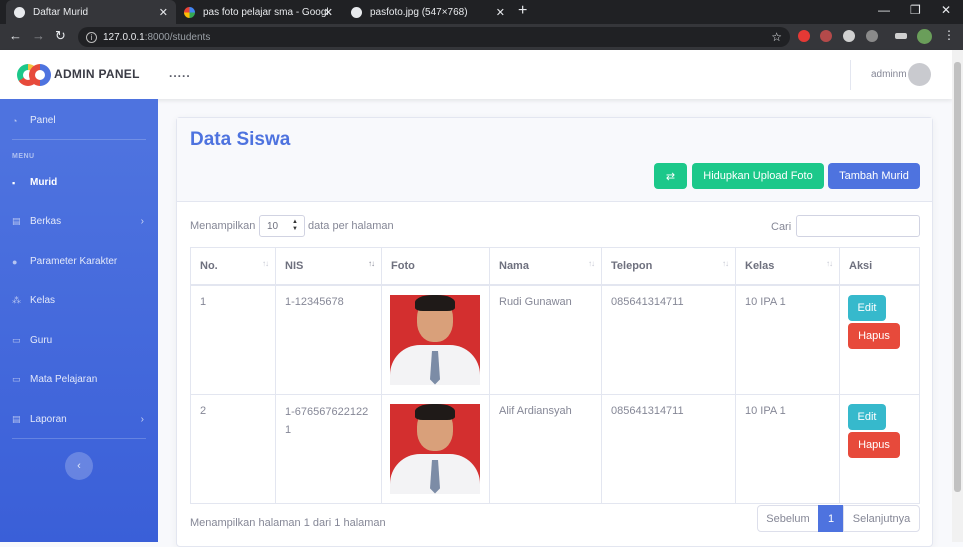 The image size is (963, 547). I want to click on refresh-button: ⇄, so click(670, 176).